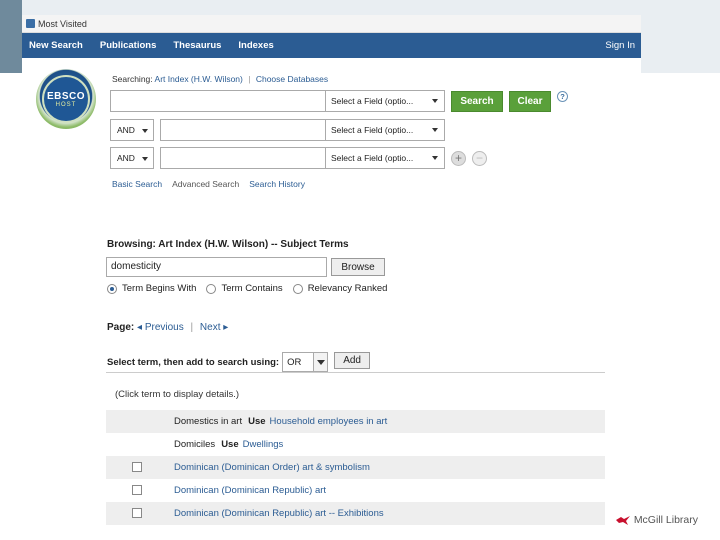  Describe the element at coordinates (530, 101) in the screenshot. I see `clear-button: Clear` at that location.